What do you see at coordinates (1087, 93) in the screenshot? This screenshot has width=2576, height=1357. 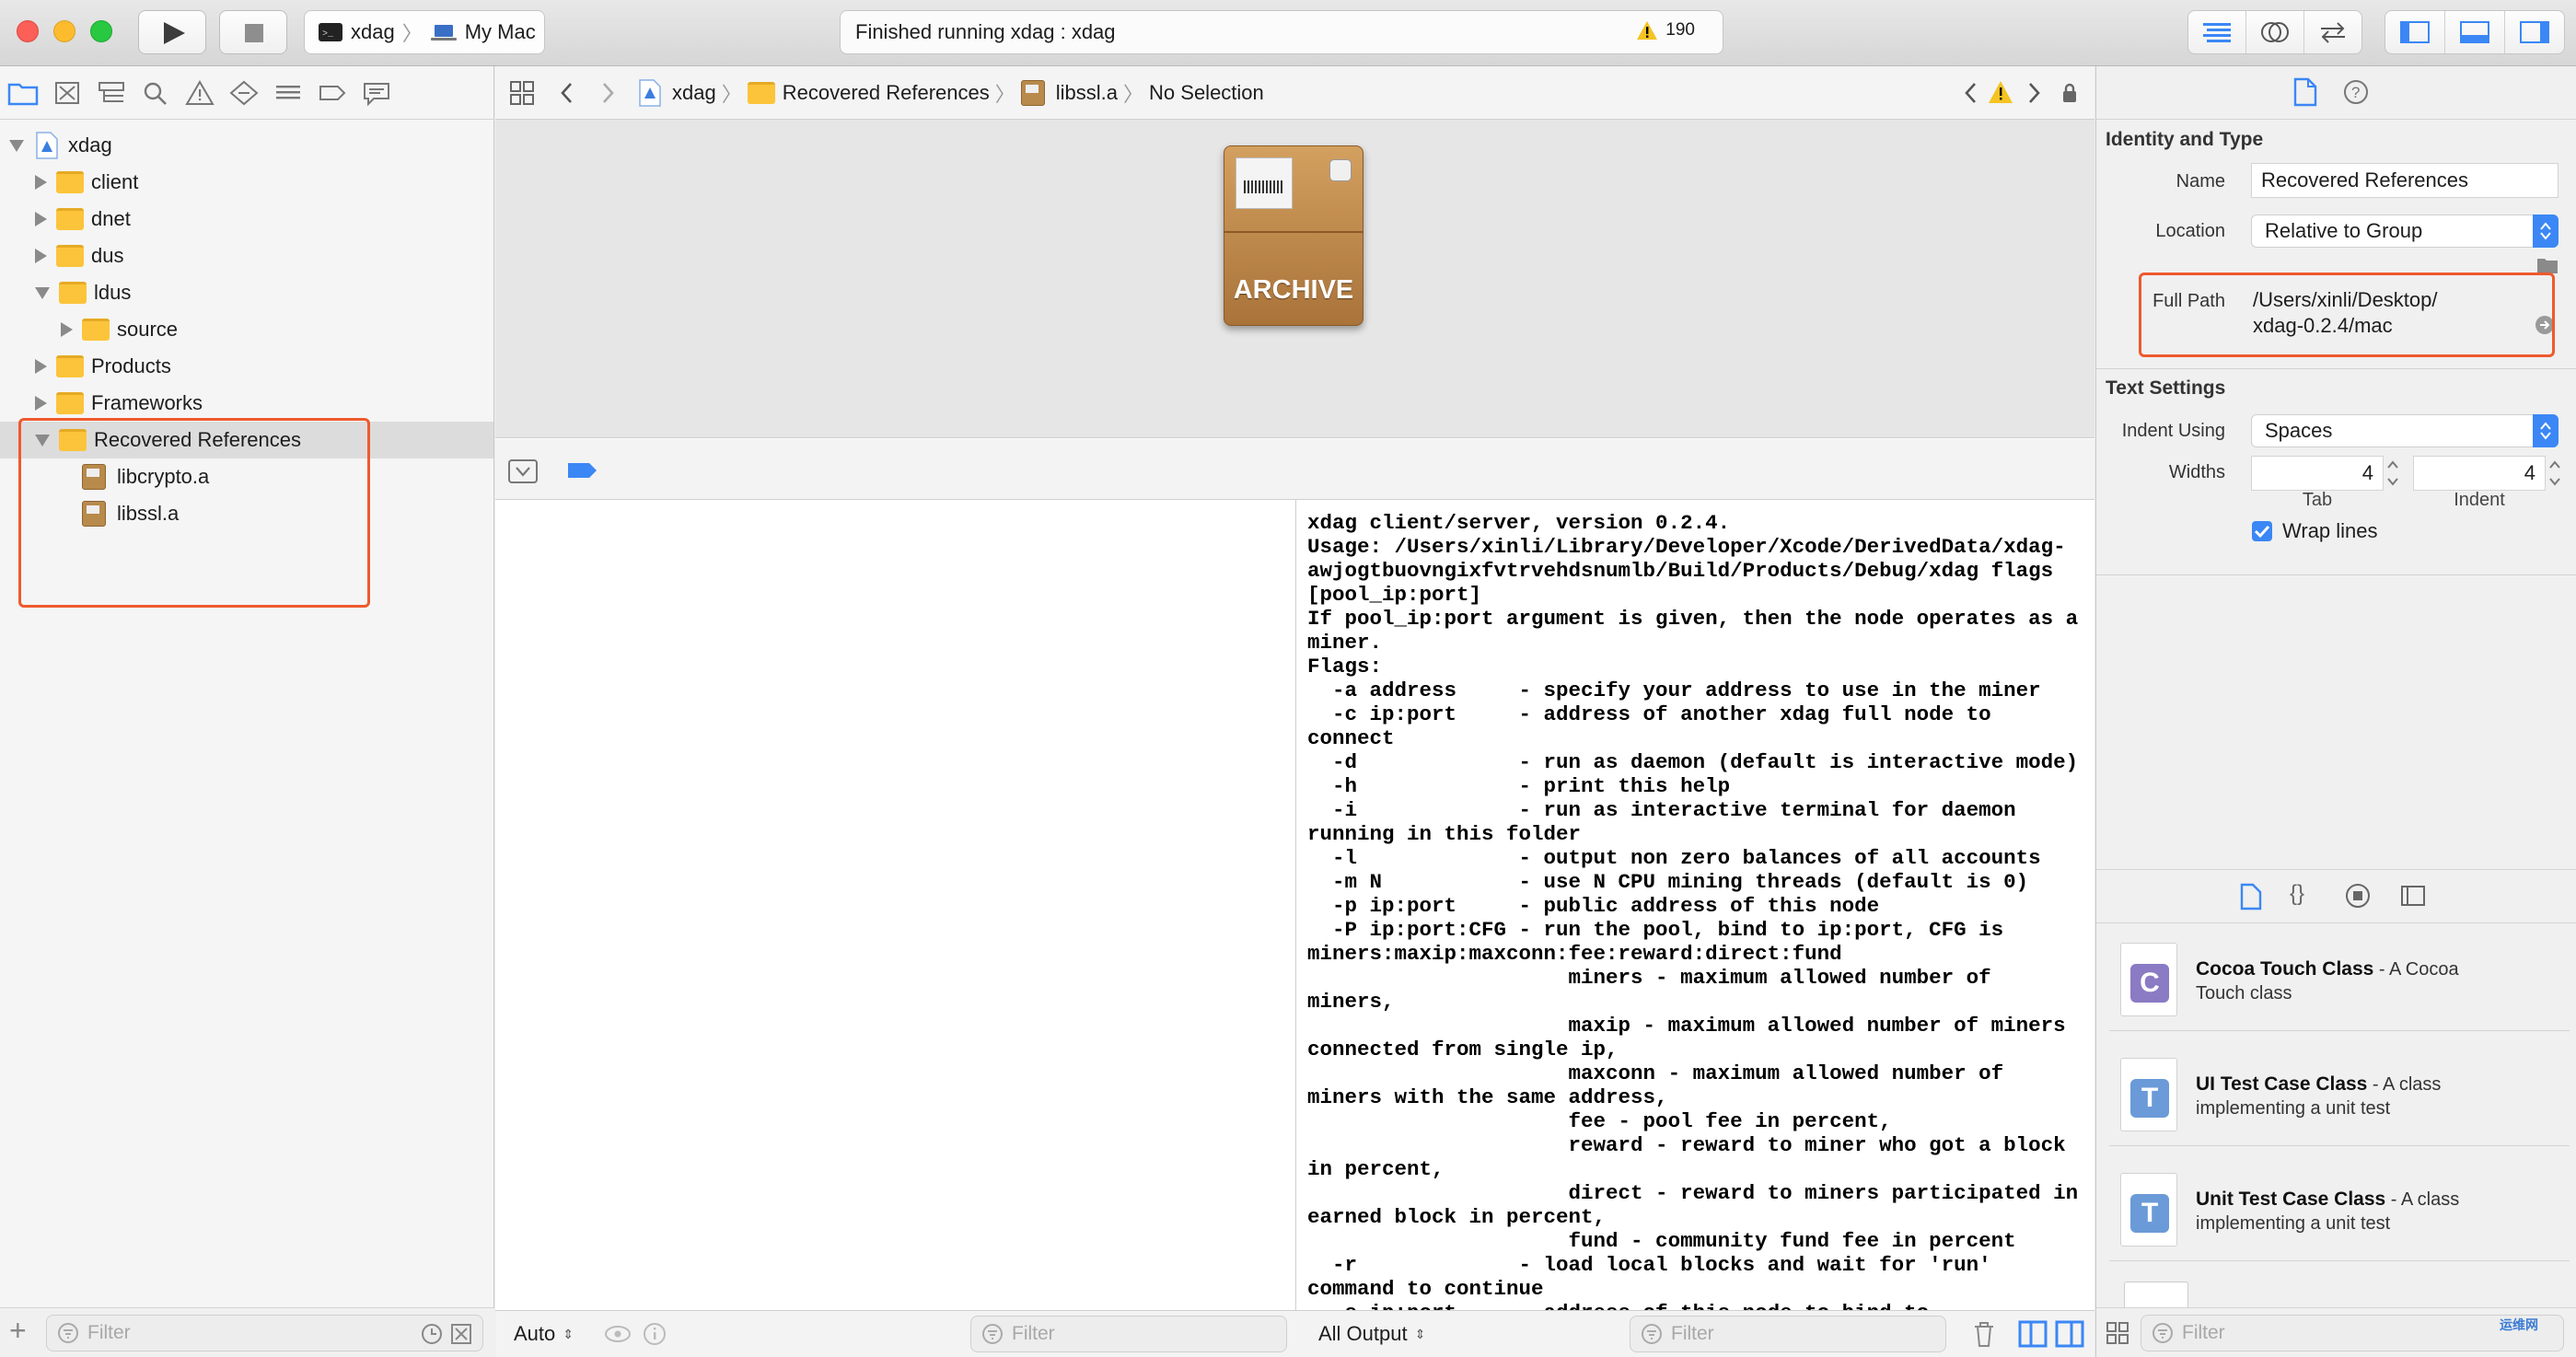 I see `crumb-file: libssl.a` at bounding box center [1087, 93].